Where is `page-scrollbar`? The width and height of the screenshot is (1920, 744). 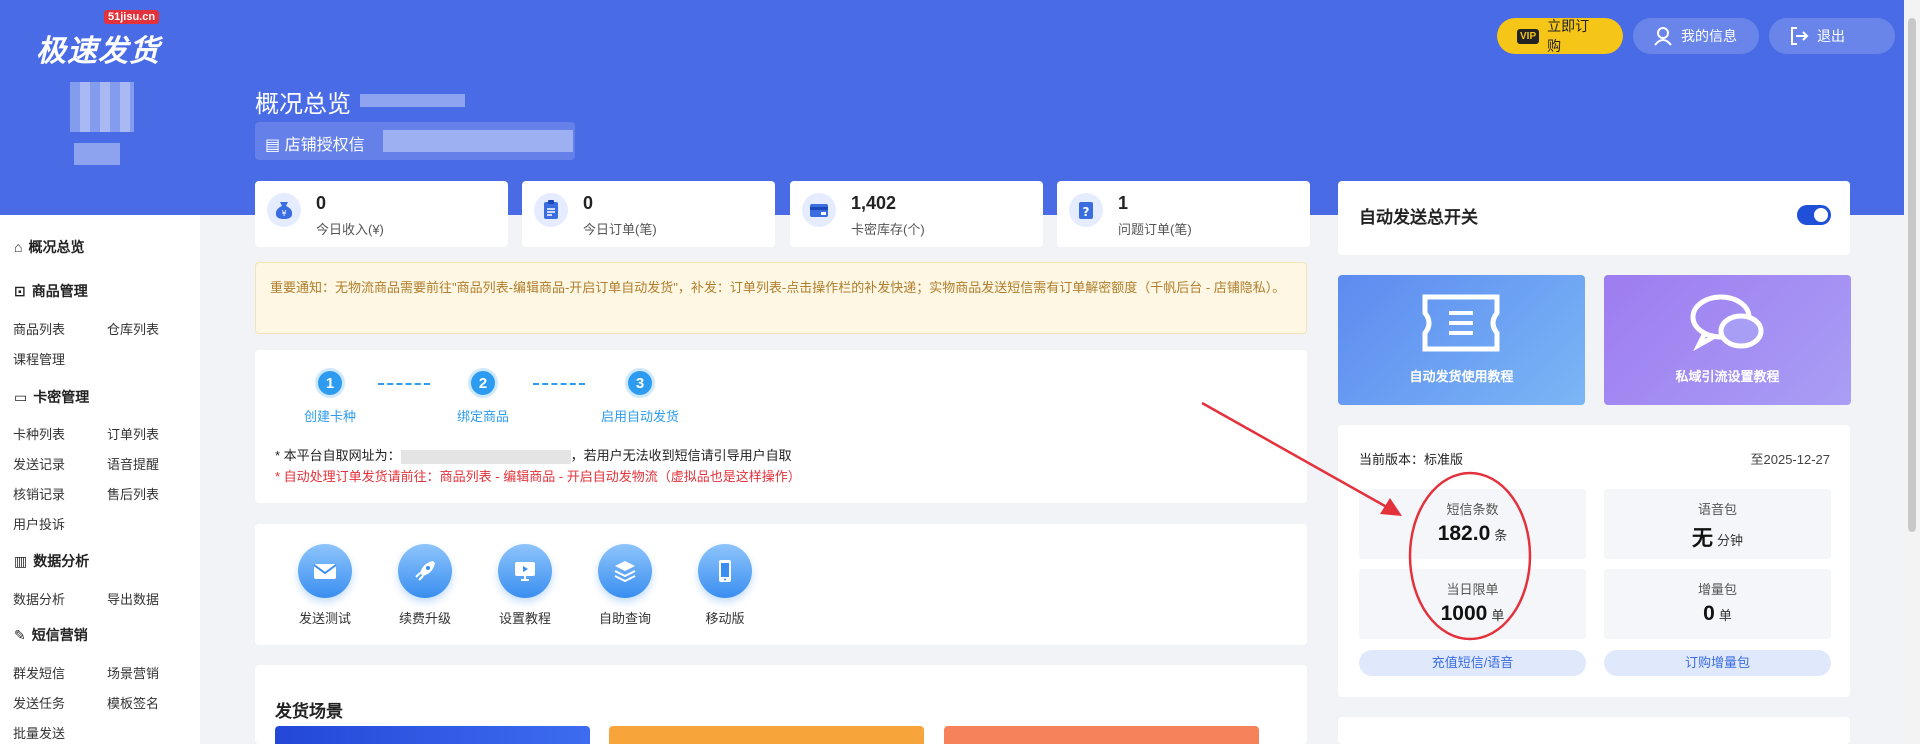
page-scrollbar is located at coordinates (1912, 372).